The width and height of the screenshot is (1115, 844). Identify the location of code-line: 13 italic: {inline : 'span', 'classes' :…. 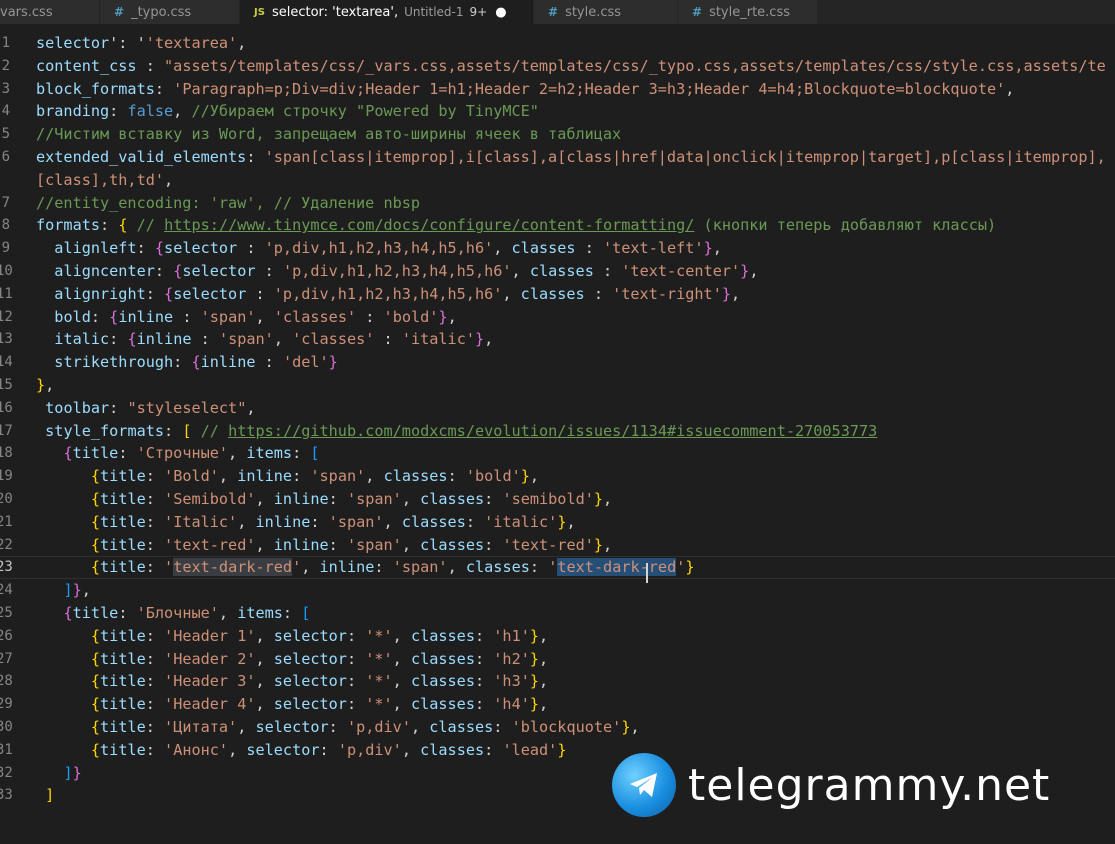
(557, 339).